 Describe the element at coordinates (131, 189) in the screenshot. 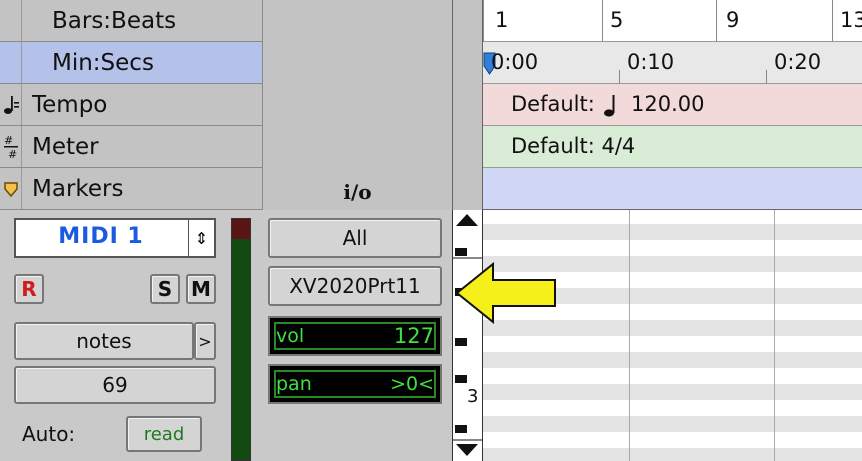

I see `ruler-markers: Markers` at that location.